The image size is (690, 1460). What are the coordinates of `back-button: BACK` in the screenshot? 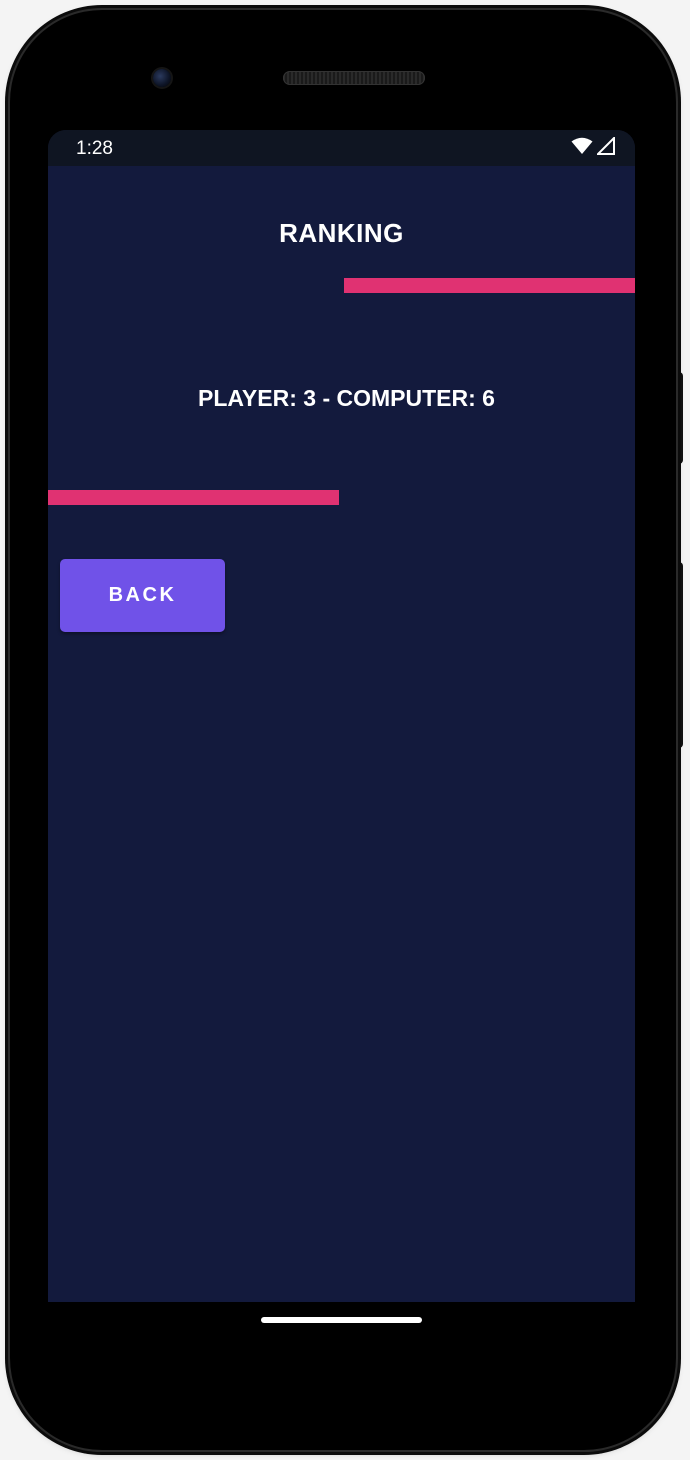 It's located at (142, 595).